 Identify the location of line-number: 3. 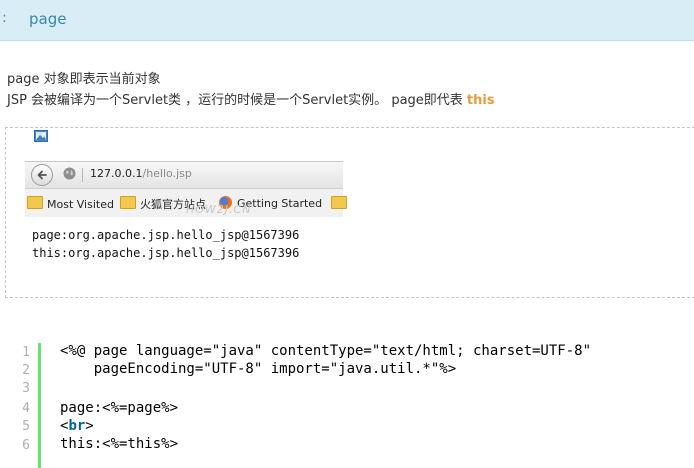
(26, 388).